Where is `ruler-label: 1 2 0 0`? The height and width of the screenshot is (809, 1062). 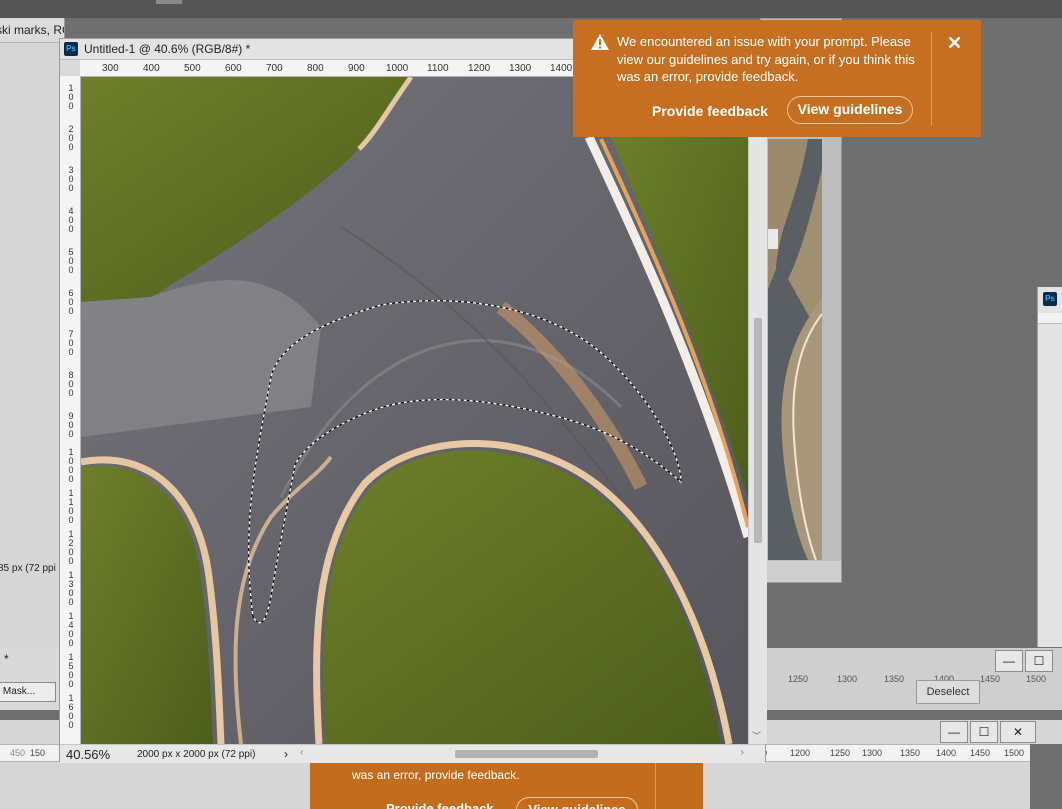 ruler-label: 1 2 0 0 is located at coordinates (71, 547).